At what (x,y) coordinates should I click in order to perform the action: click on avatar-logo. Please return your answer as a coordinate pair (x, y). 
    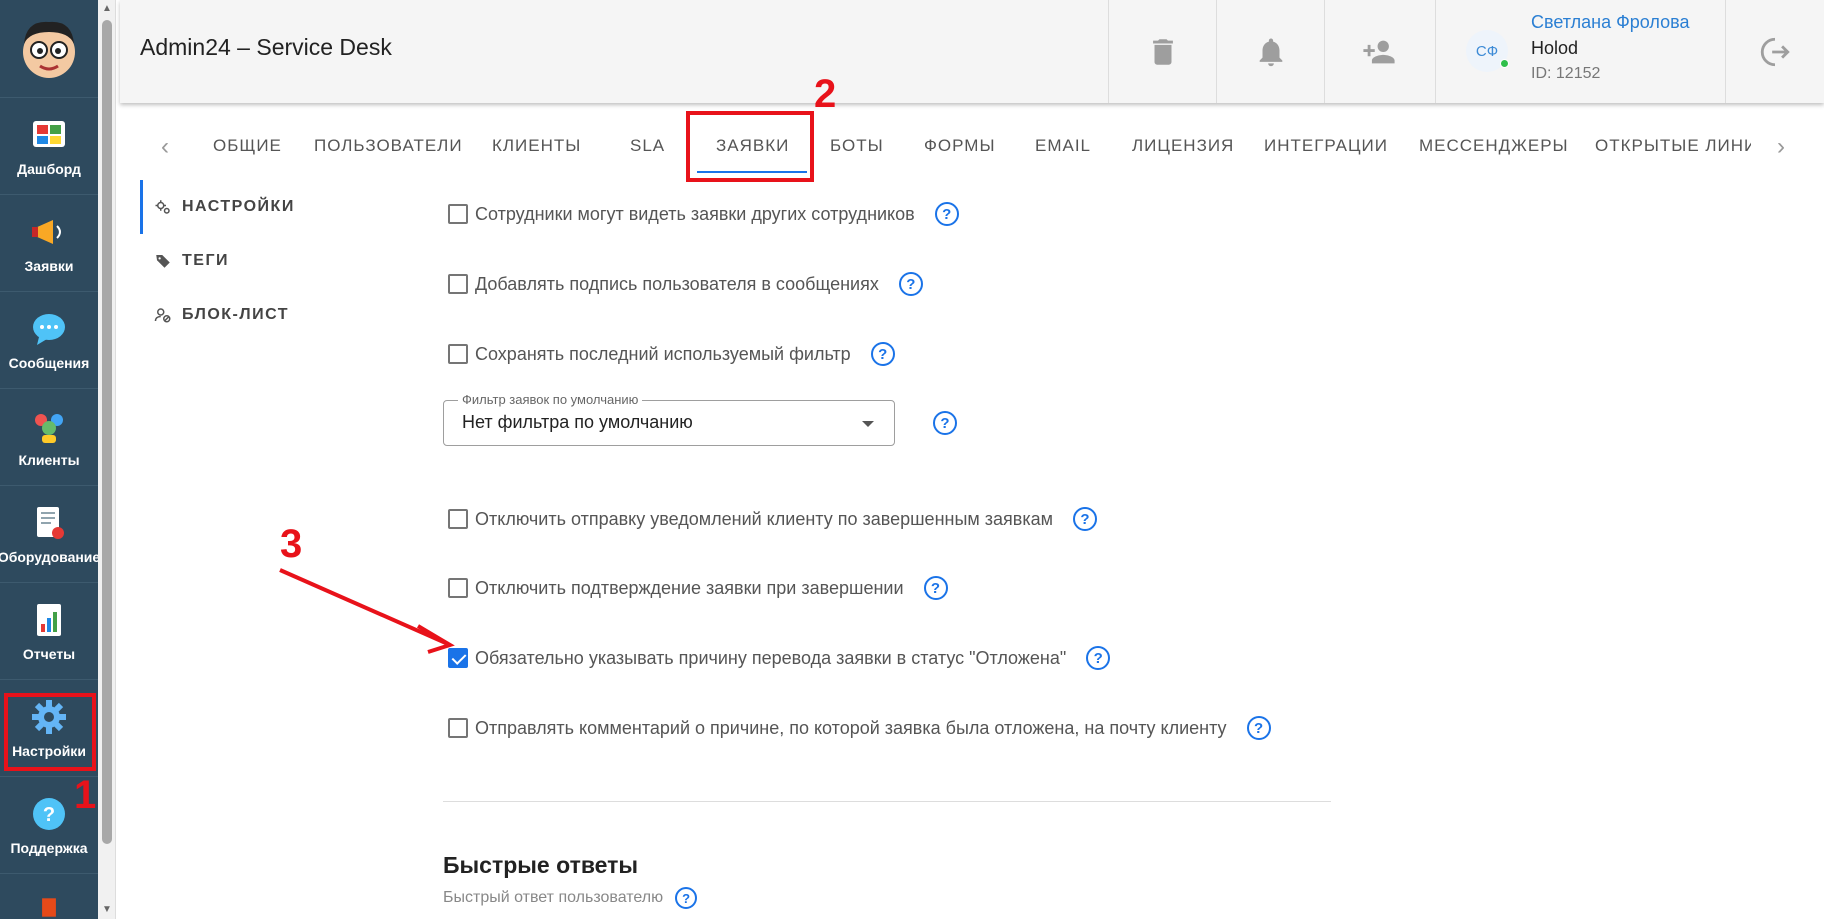
    Looking at the image, I should click on (49, 48).